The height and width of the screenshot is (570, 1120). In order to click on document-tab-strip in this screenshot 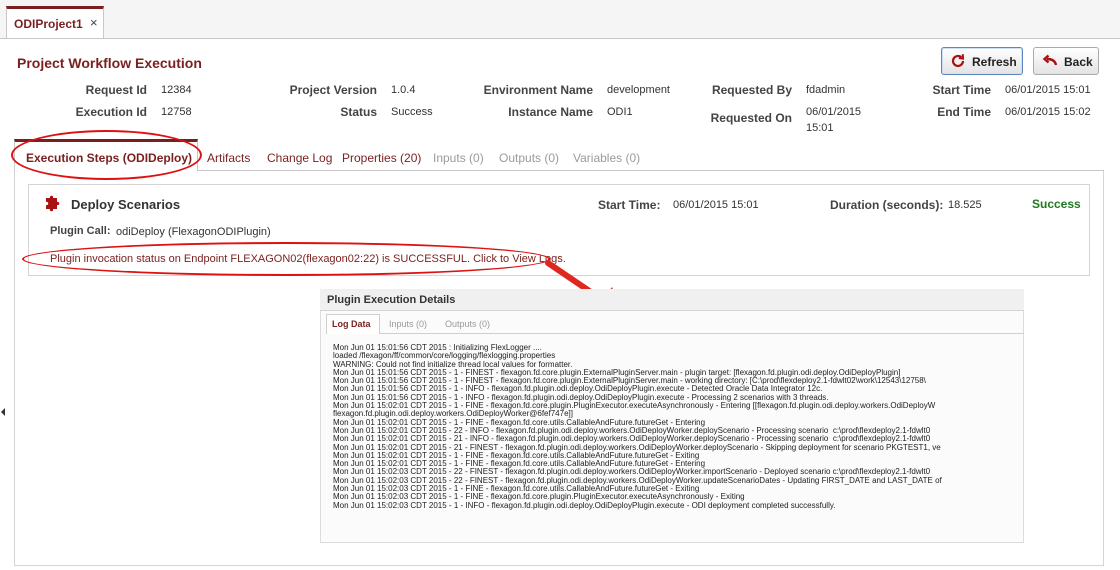, I will do `click(560, 19)`.